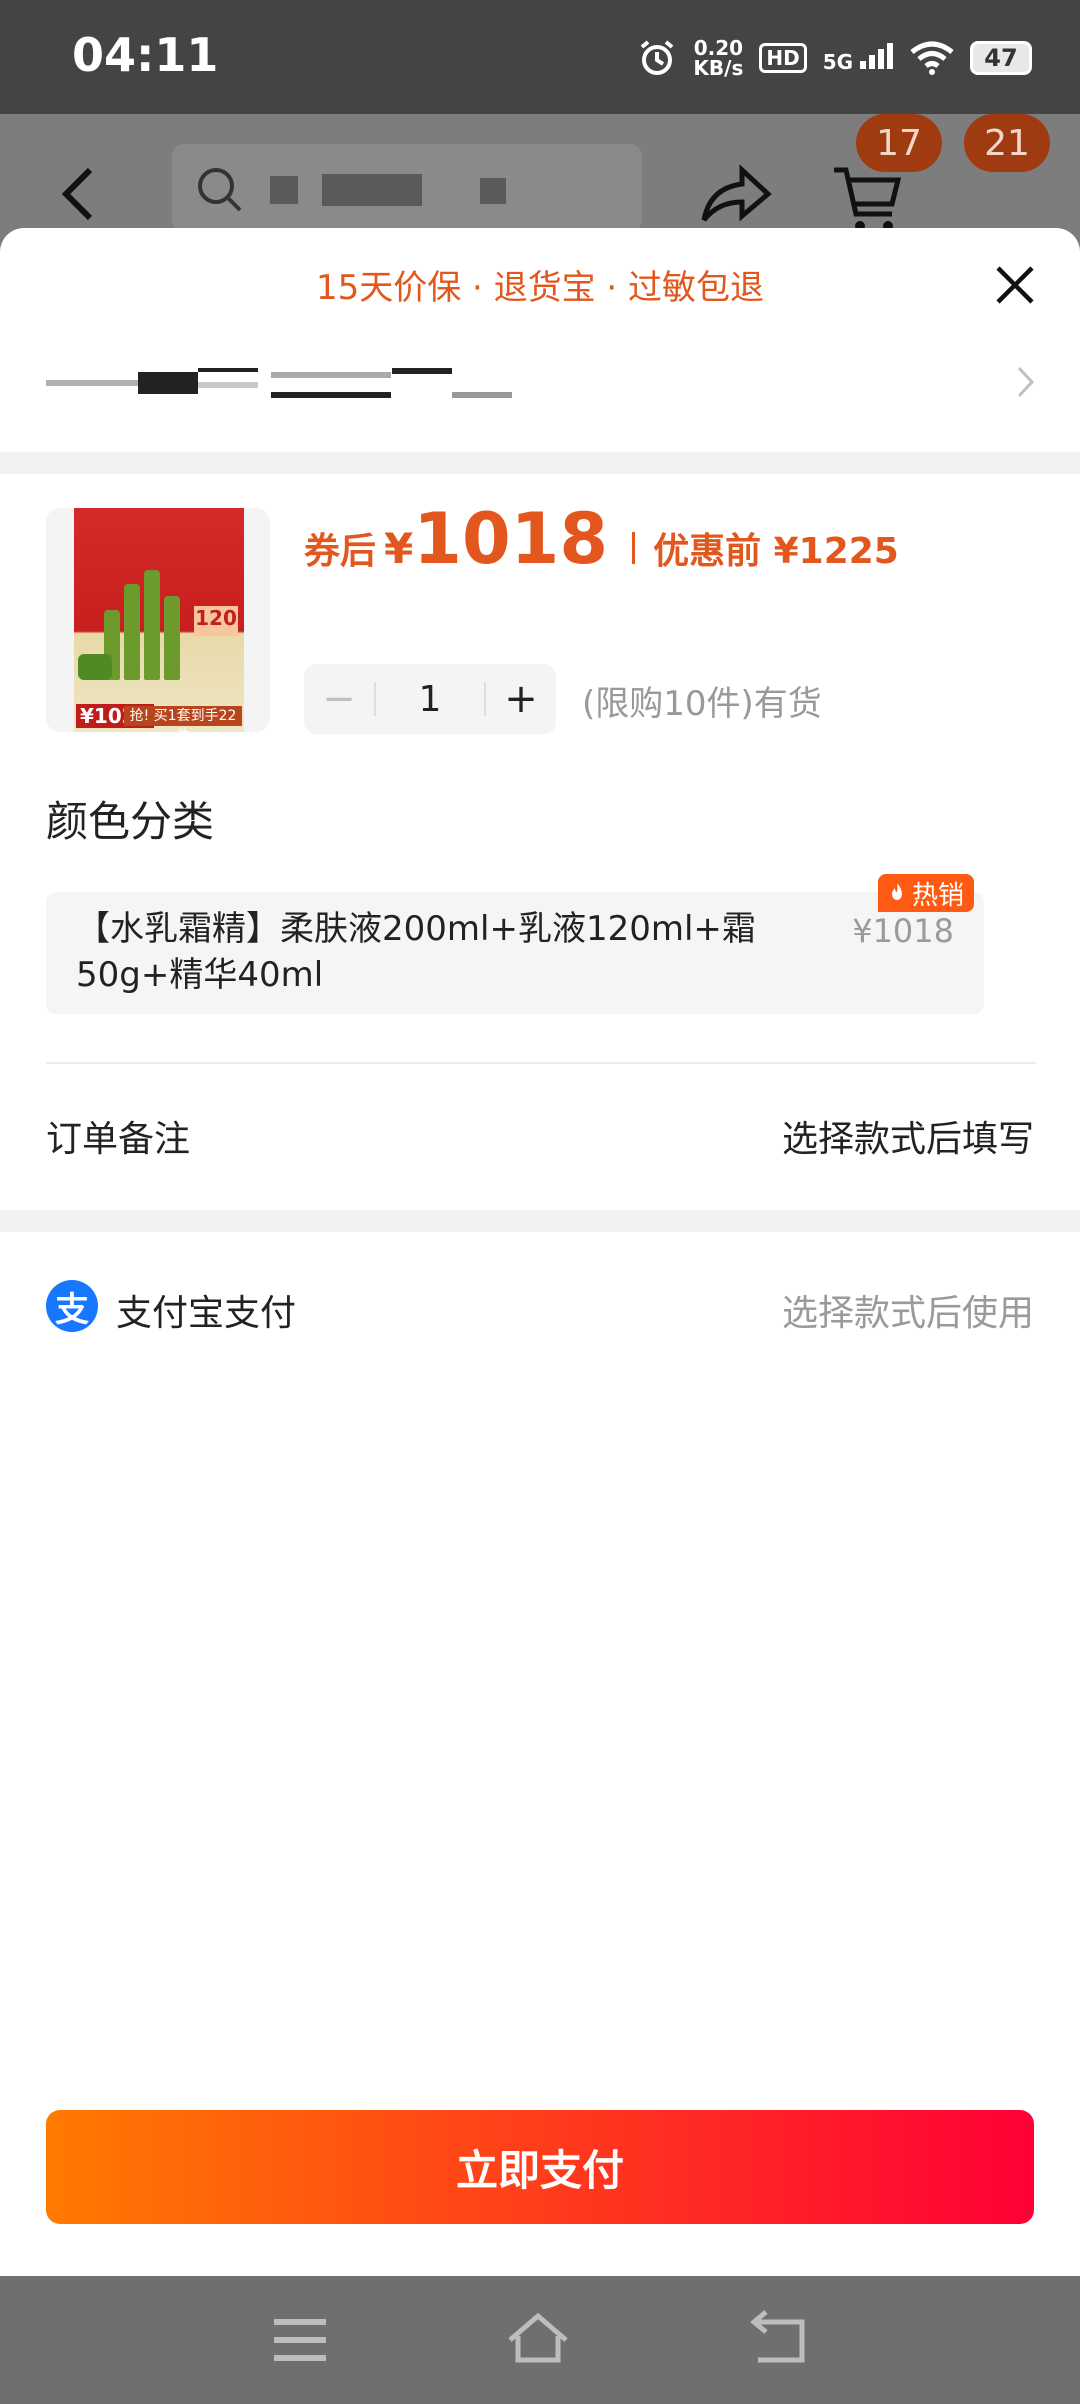 The width and height of the screenshot is (1080, 2404). What do you see at coordinates (300, 2340) in the screenshot?
I see `menu-icon` at bounding box center [300, 2340].